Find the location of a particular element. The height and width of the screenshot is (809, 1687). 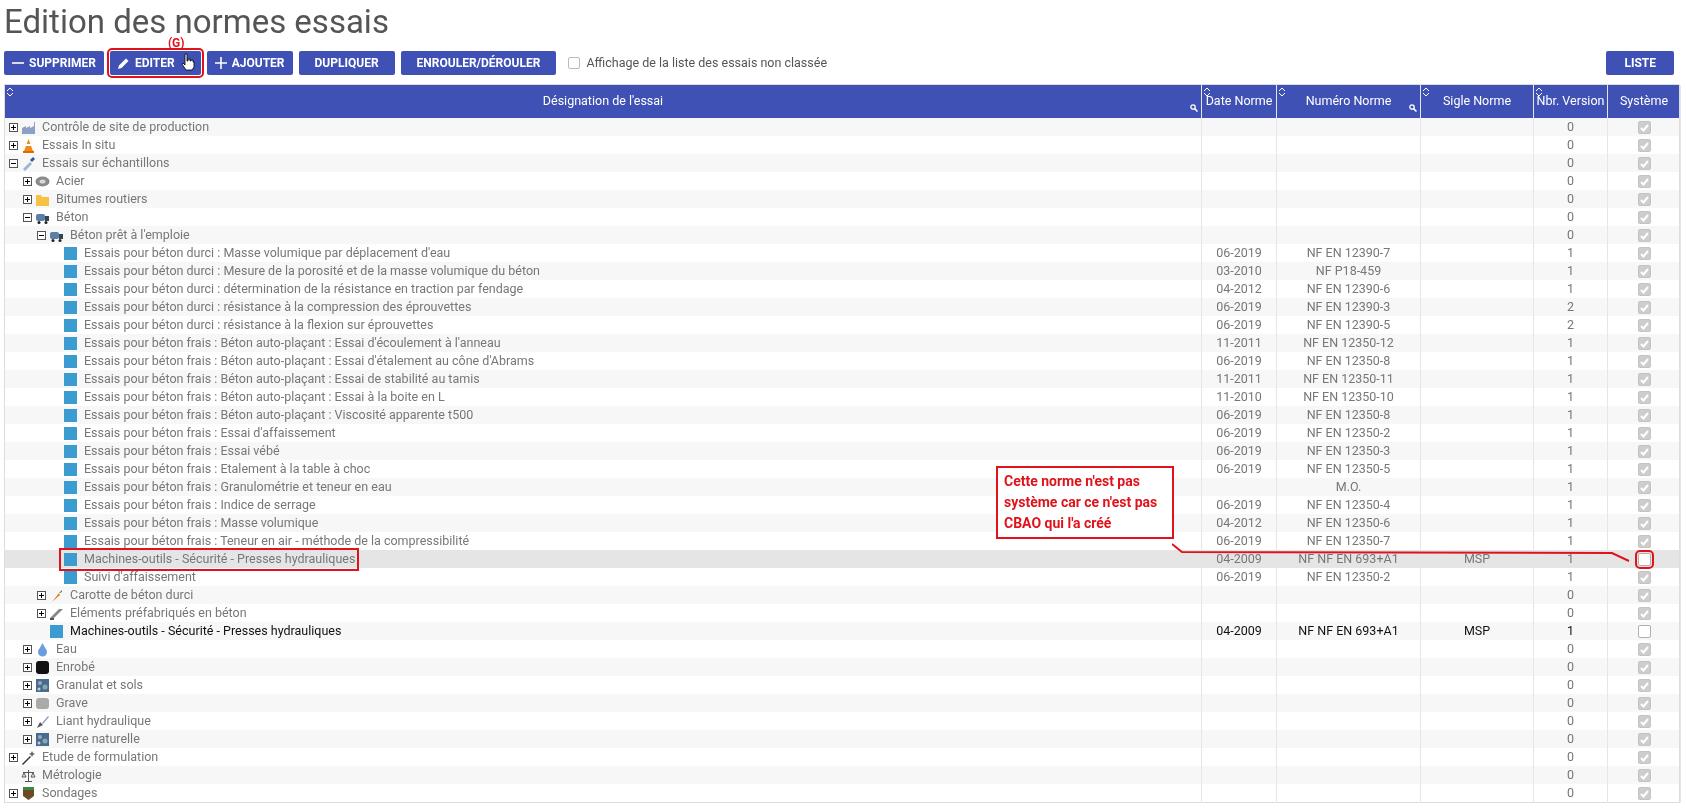

number-cell-text: NF EN 12350-11 is located at coordinates (1348, 379).